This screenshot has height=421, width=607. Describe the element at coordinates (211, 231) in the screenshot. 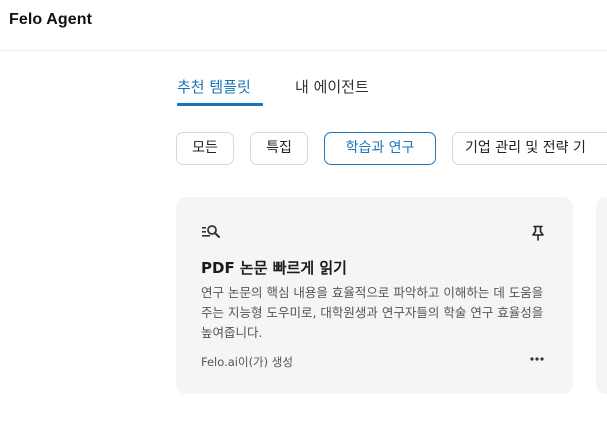

I see `search-list-icon` at that location.